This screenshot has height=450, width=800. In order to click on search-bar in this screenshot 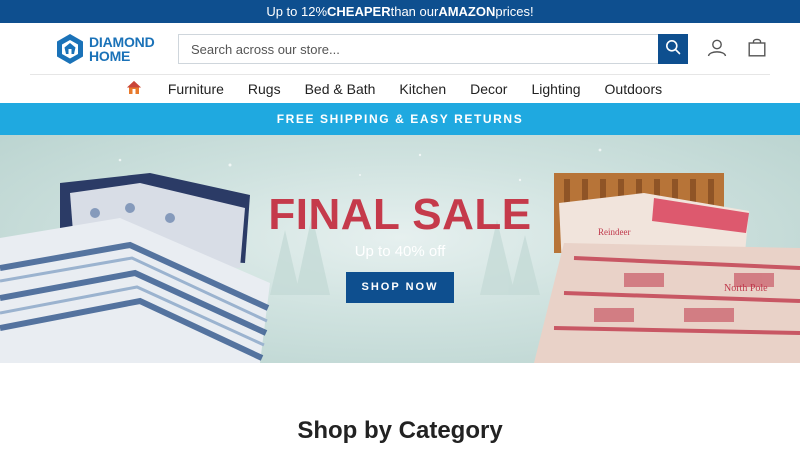, I will do `click(433, 49)`.